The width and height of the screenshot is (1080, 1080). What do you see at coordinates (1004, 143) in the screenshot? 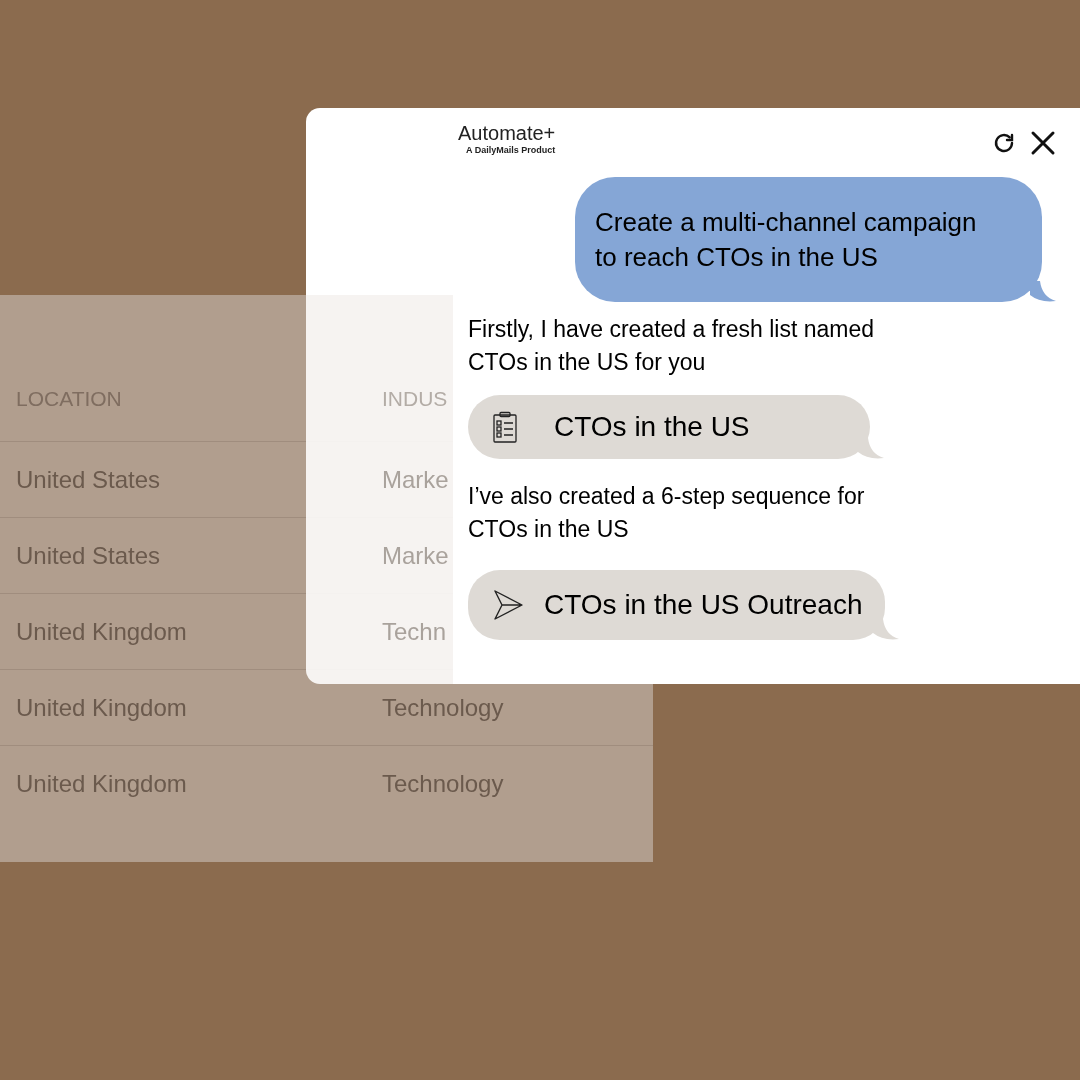
I see `refresh-button` at bounding box center [1004, 143].